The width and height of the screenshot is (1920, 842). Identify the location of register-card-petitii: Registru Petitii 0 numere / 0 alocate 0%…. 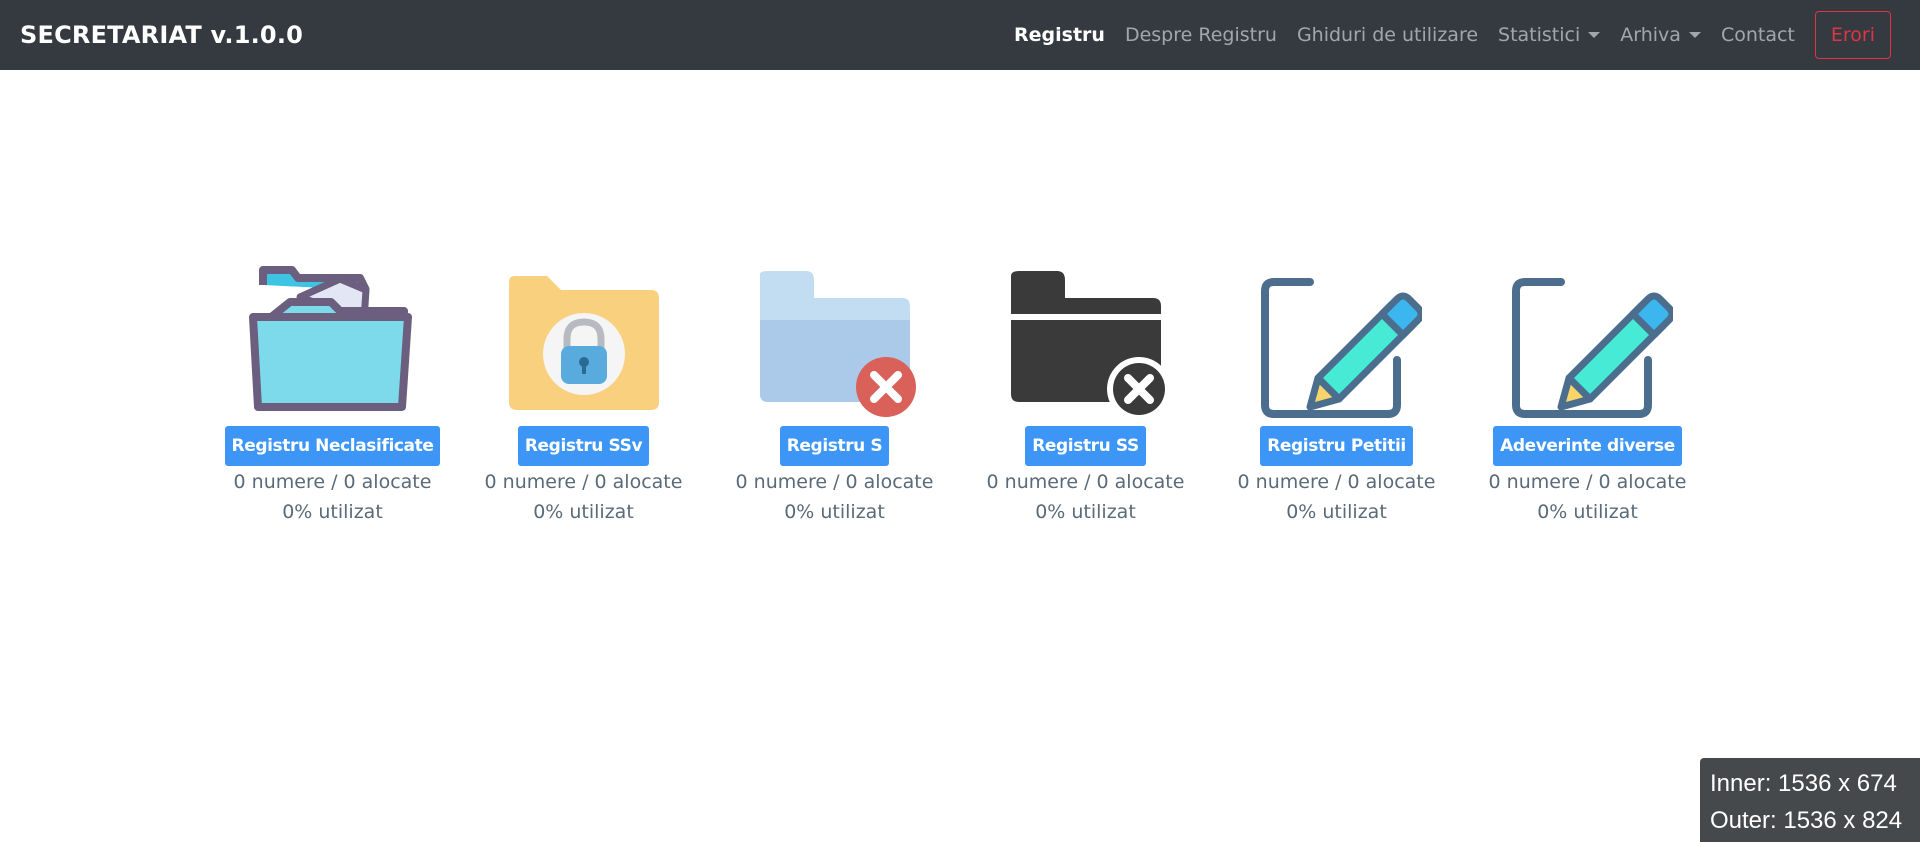
(1336, 394).